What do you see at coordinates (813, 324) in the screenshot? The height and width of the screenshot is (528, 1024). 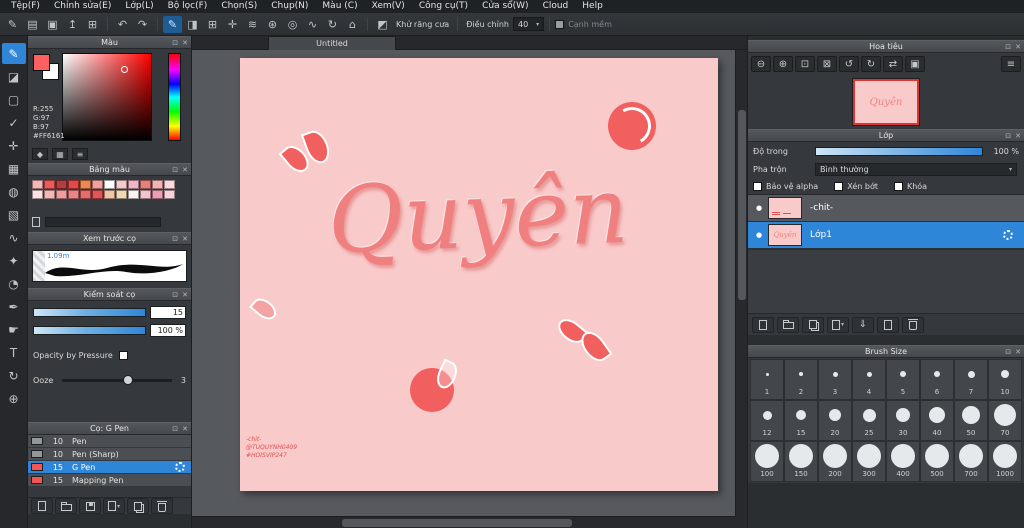 I see `duplicate-layer-icon` at bounding box center [813, 324].